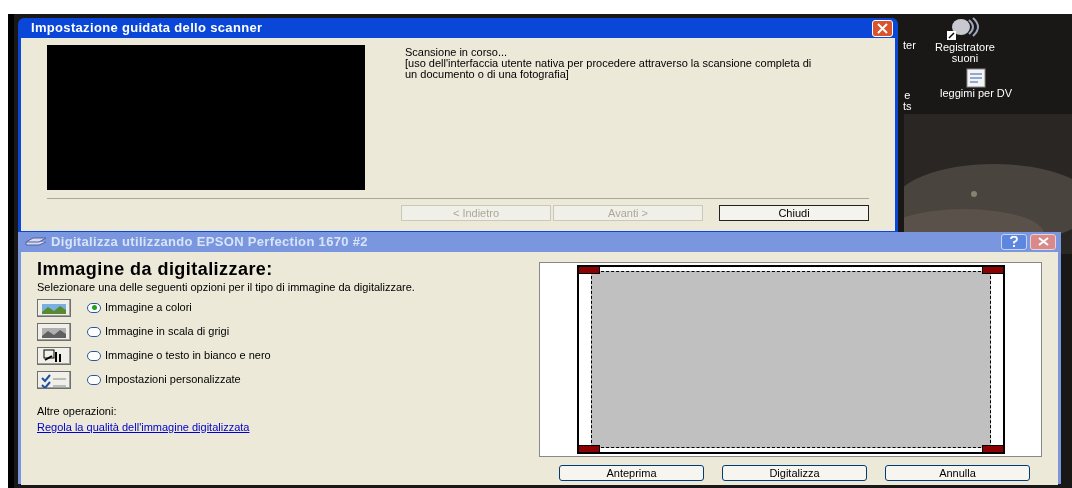 The width and height of the screenshot is (1072, 488). Describe the element at coordinates (957, 472) in the screenshot. I see `dialog-button: Annulla` at that location.